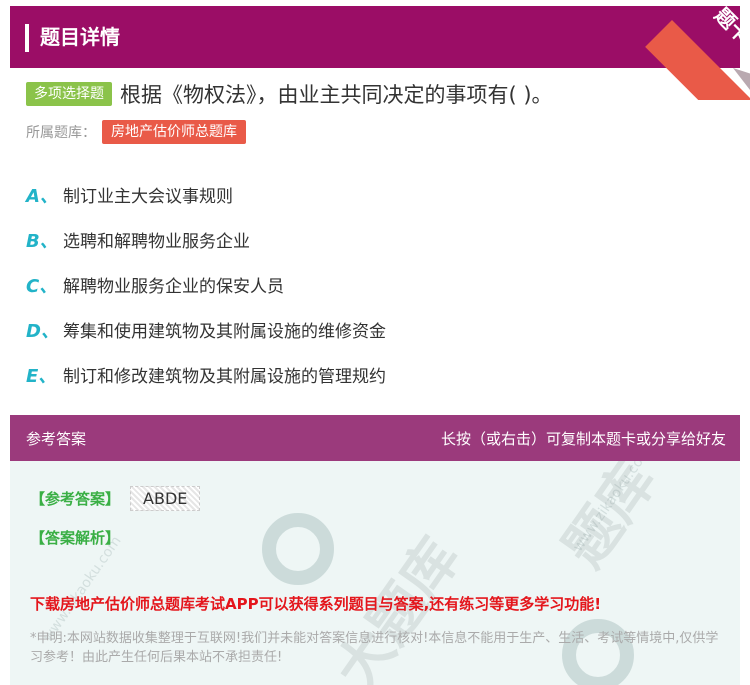 This screenshot has width=750, height=685. I want to click on option-text: 选聘和解聘物业服务企业, so click(156, 242).